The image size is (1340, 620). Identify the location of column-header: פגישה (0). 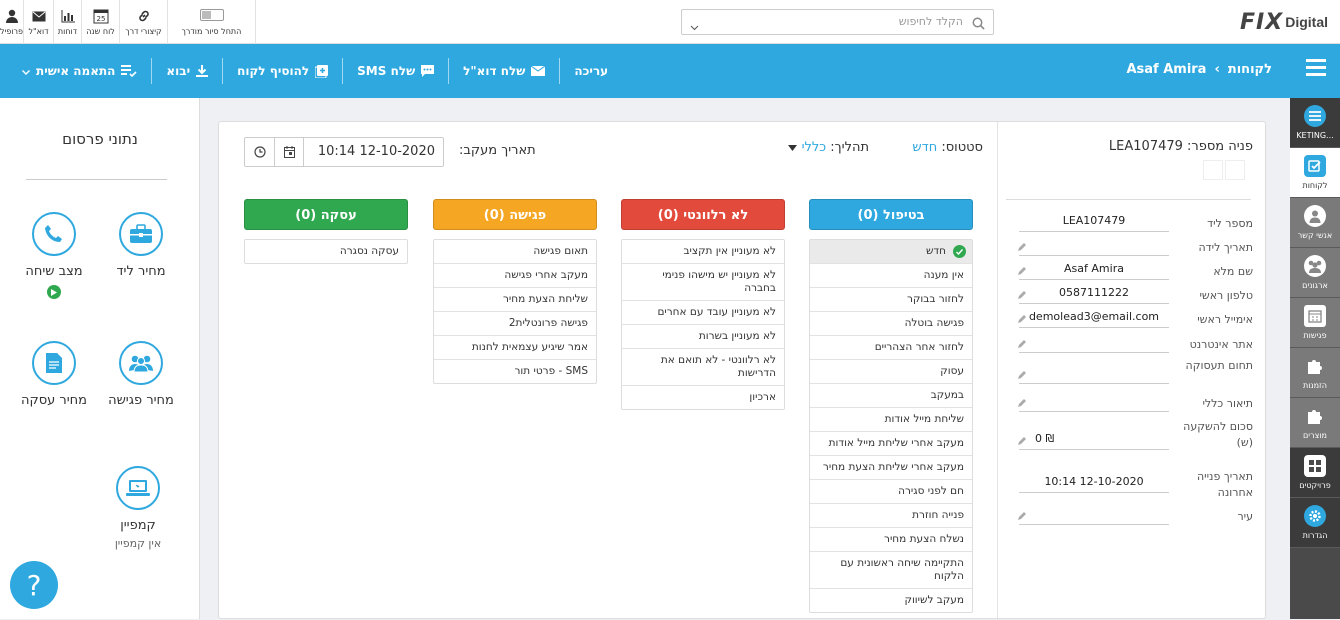
(515, 214).